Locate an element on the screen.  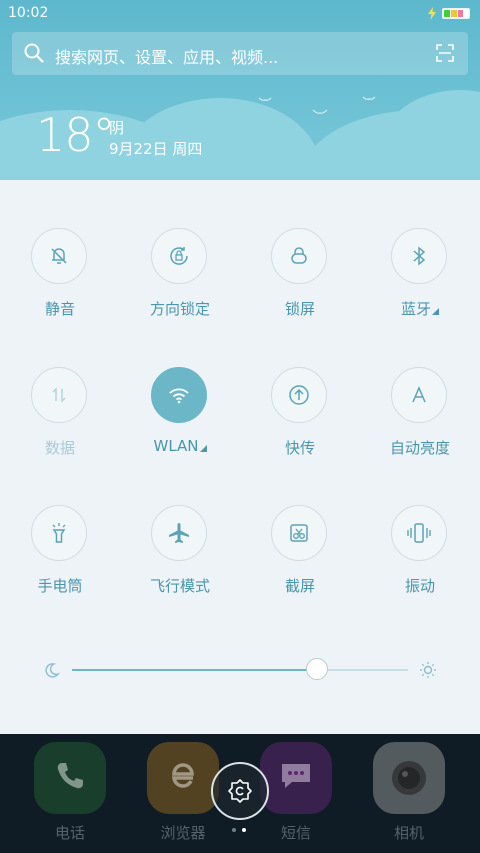
toggle-lock-screen: 锁屏 is located at coordinates (300, 278).